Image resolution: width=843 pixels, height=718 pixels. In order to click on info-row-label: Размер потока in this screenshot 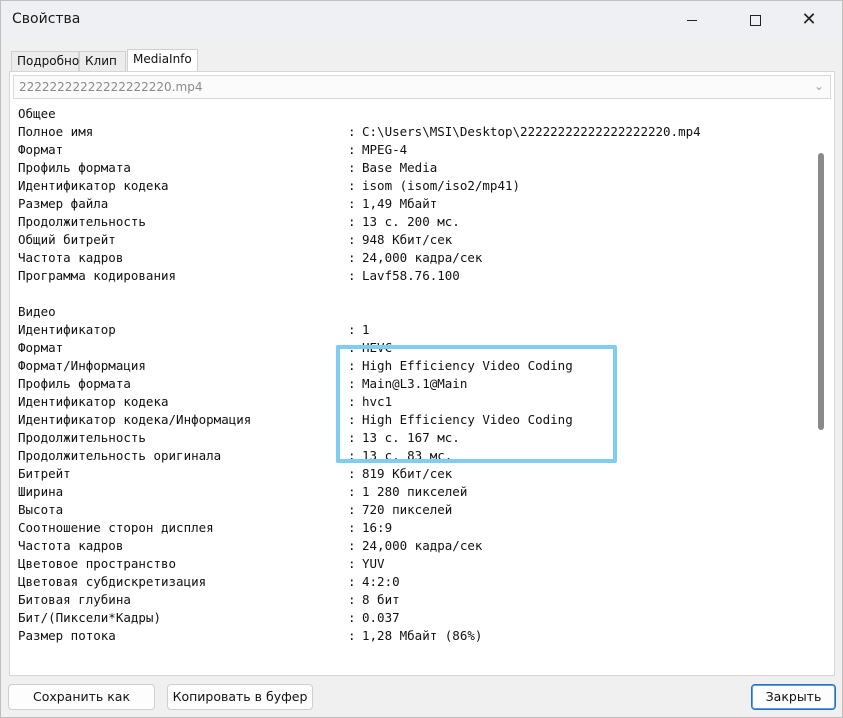, I will do `click(67, 635)`.